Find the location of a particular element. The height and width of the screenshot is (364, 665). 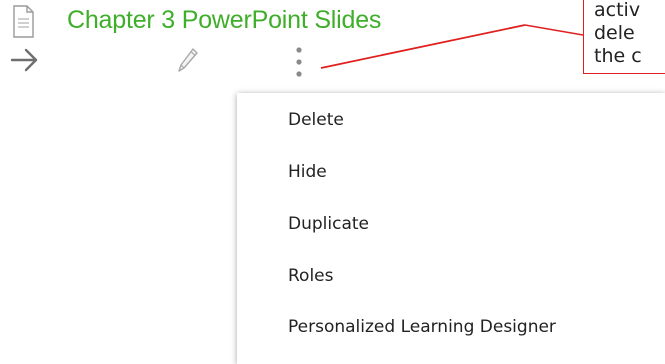

menu-item-duplicate: Duplicate is located at coordinates (451, 224).